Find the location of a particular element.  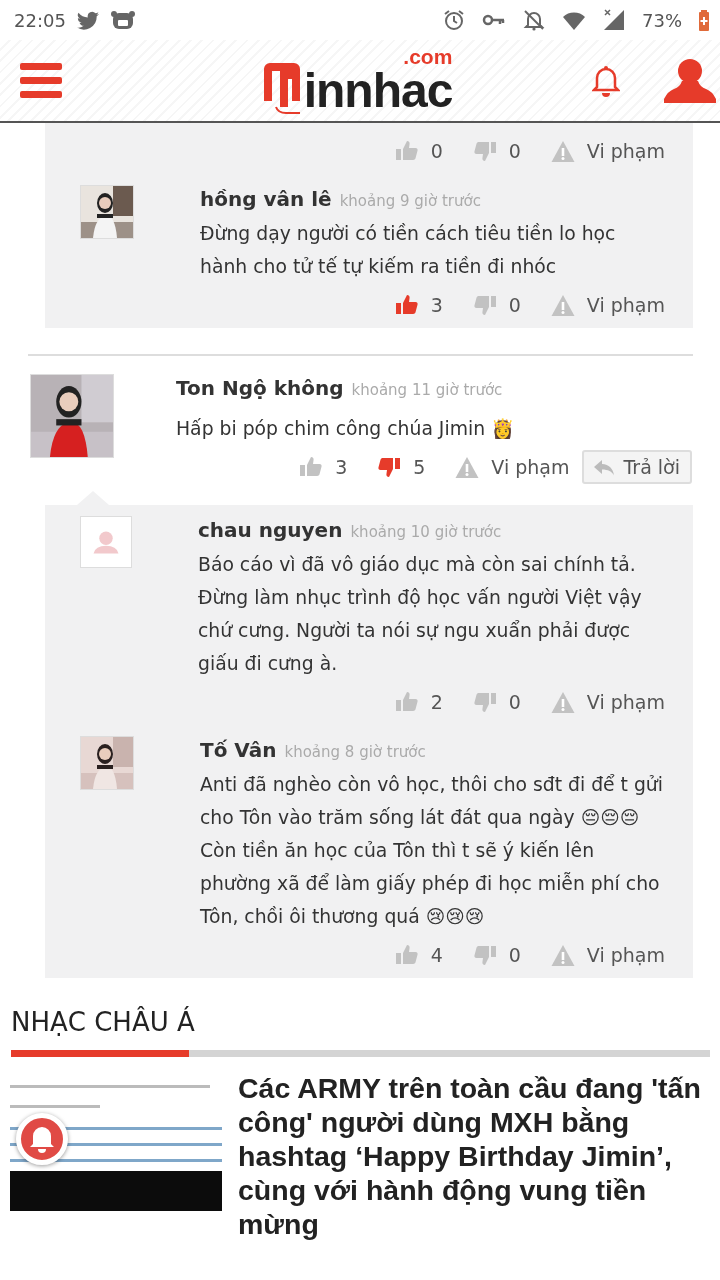

comment-time: khoảng 11 giờ trước is located at coordinates (427, 390).